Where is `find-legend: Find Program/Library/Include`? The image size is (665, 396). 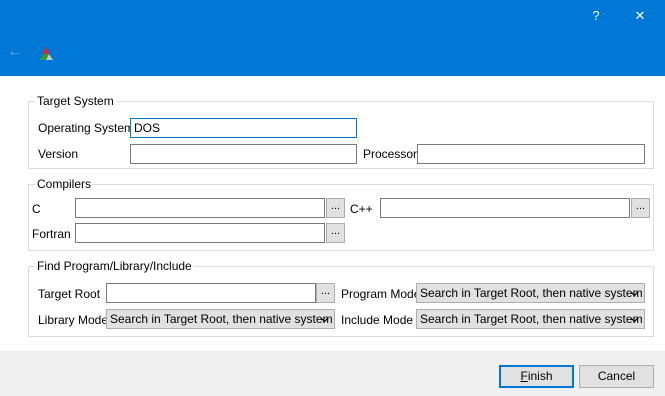 find-legend: Find Program/Library/Include is located at coordinates (114, 266).